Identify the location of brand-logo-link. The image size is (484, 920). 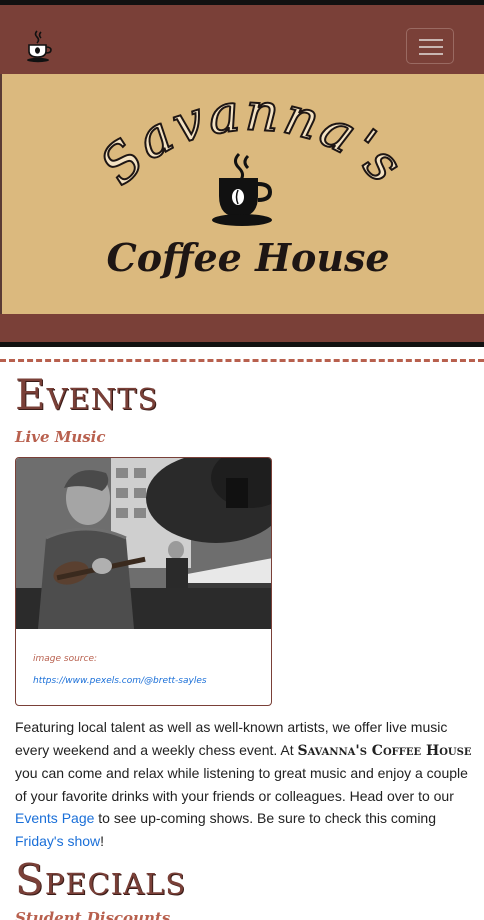
(39, 47).